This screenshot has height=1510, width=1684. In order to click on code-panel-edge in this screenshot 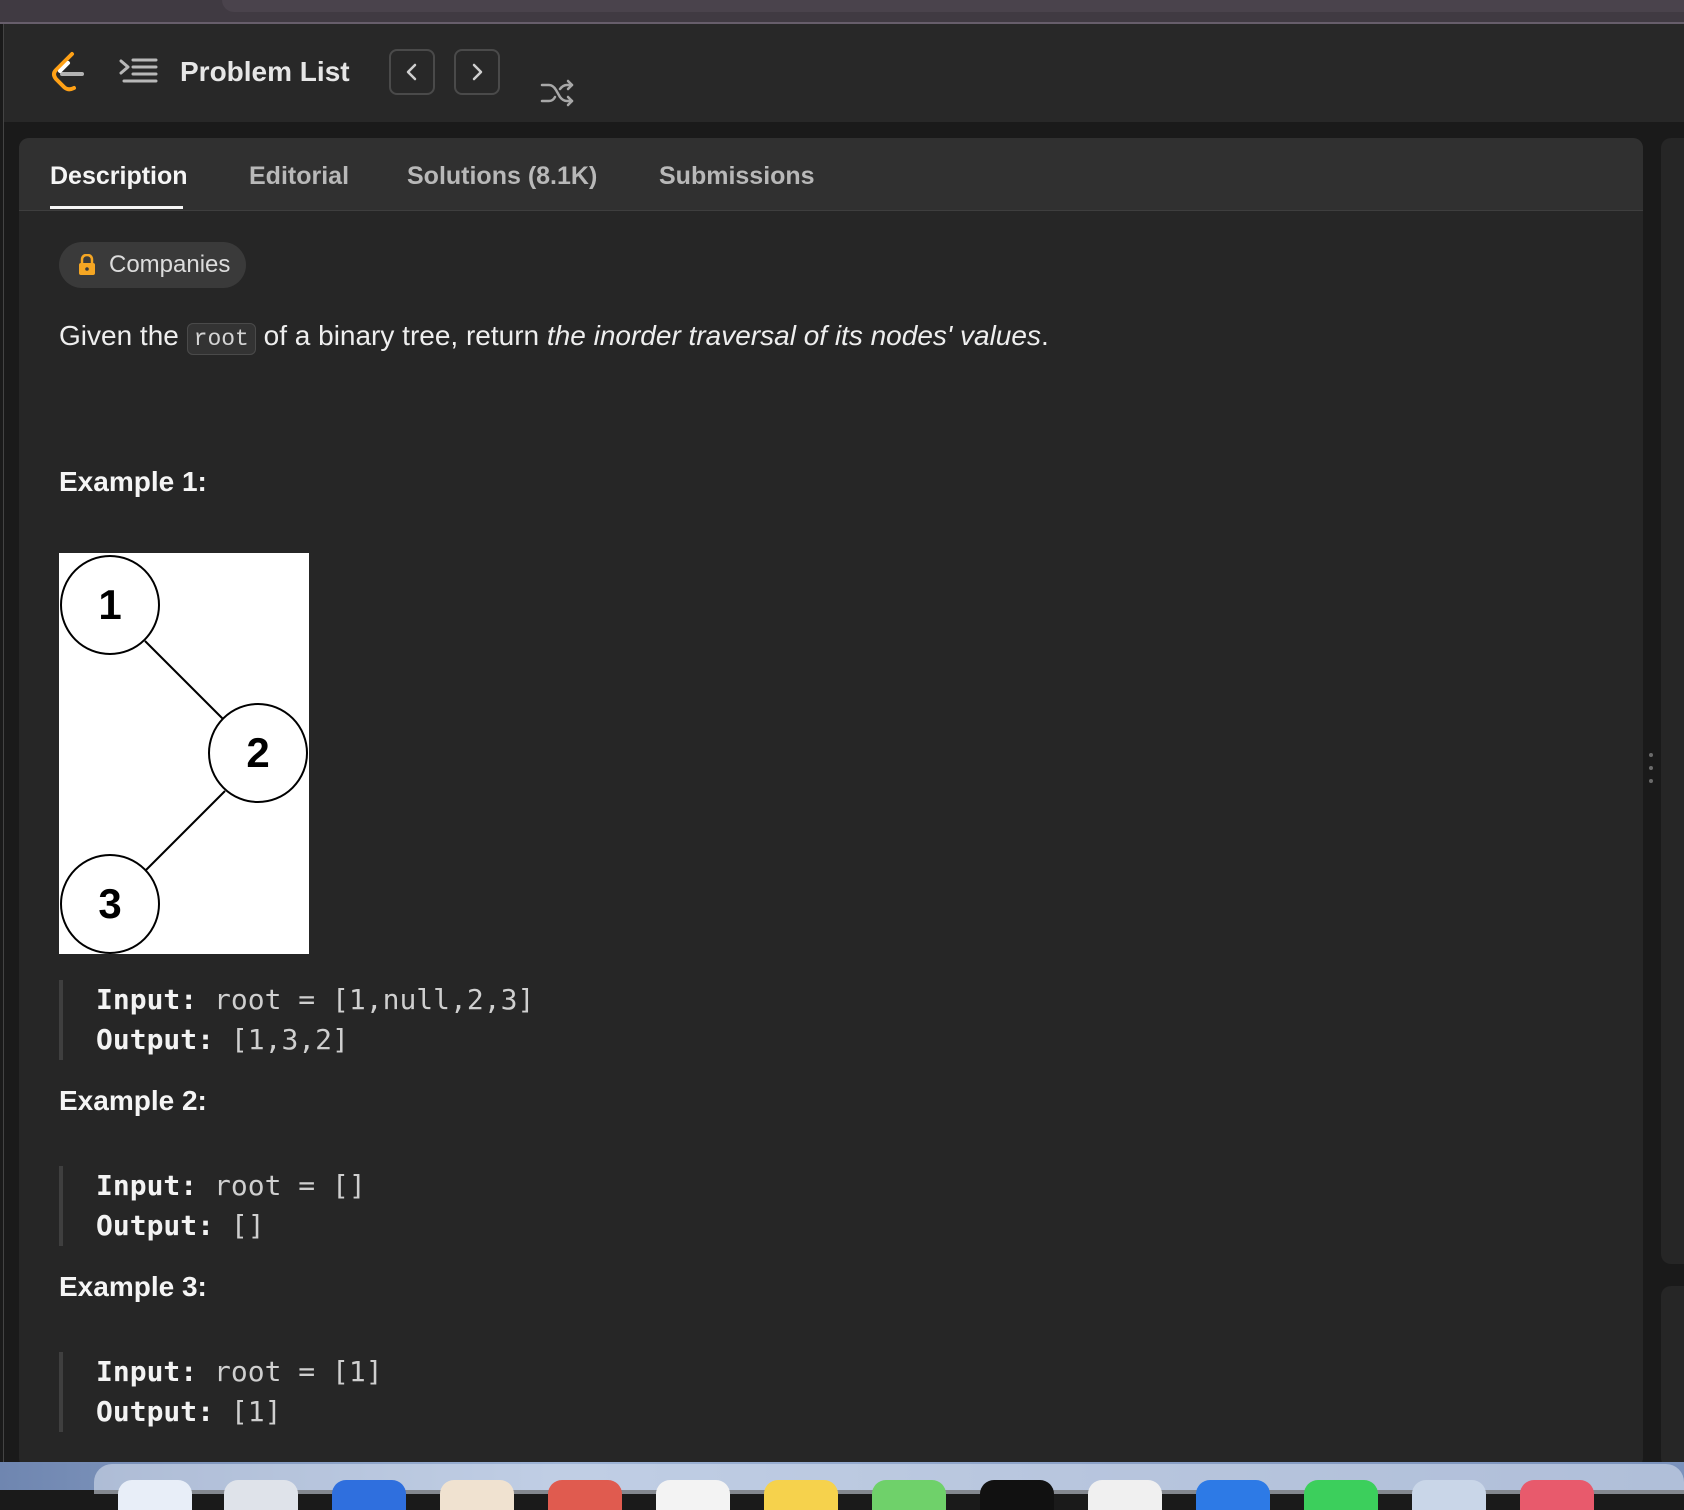, I will do `click(1672, 701)`.